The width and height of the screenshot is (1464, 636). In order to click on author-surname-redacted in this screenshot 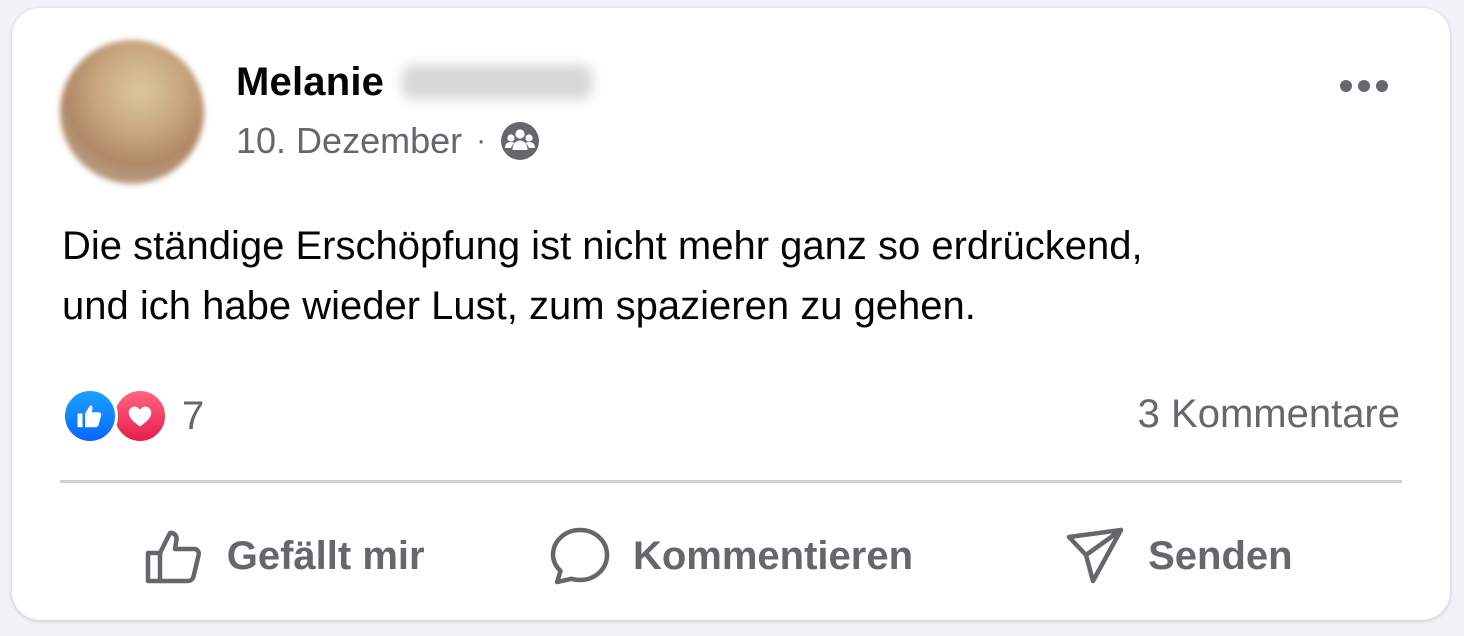, I will do `click(497, 82)`.